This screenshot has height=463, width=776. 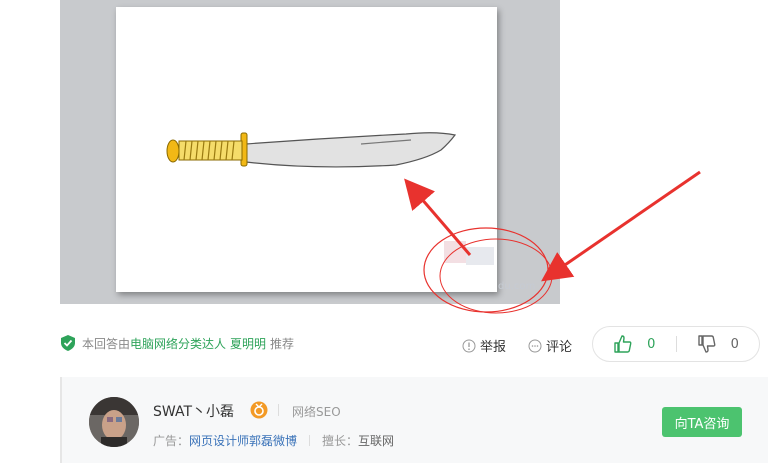 I want to click on specialty-value: 互联网, so click(x=376, y=441).